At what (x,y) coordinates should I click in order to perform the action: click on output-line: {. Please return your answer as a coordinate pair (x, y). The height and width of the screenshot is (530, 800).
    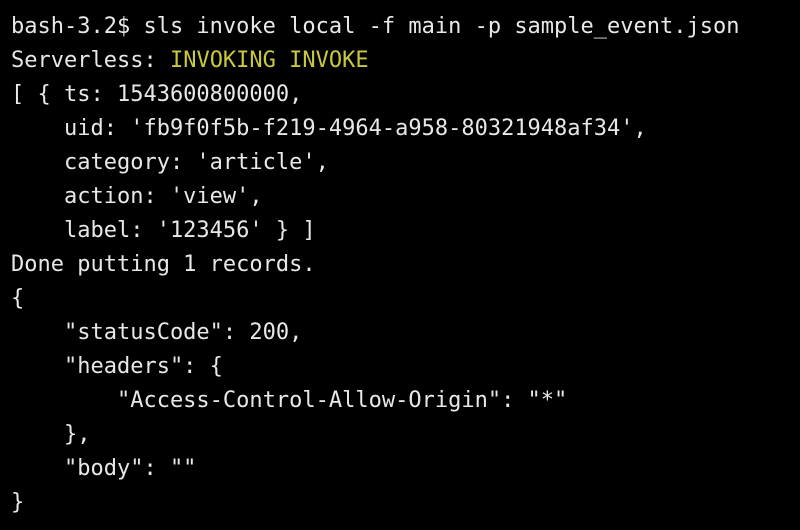
    Looking at the image, I should click on (405, 299).